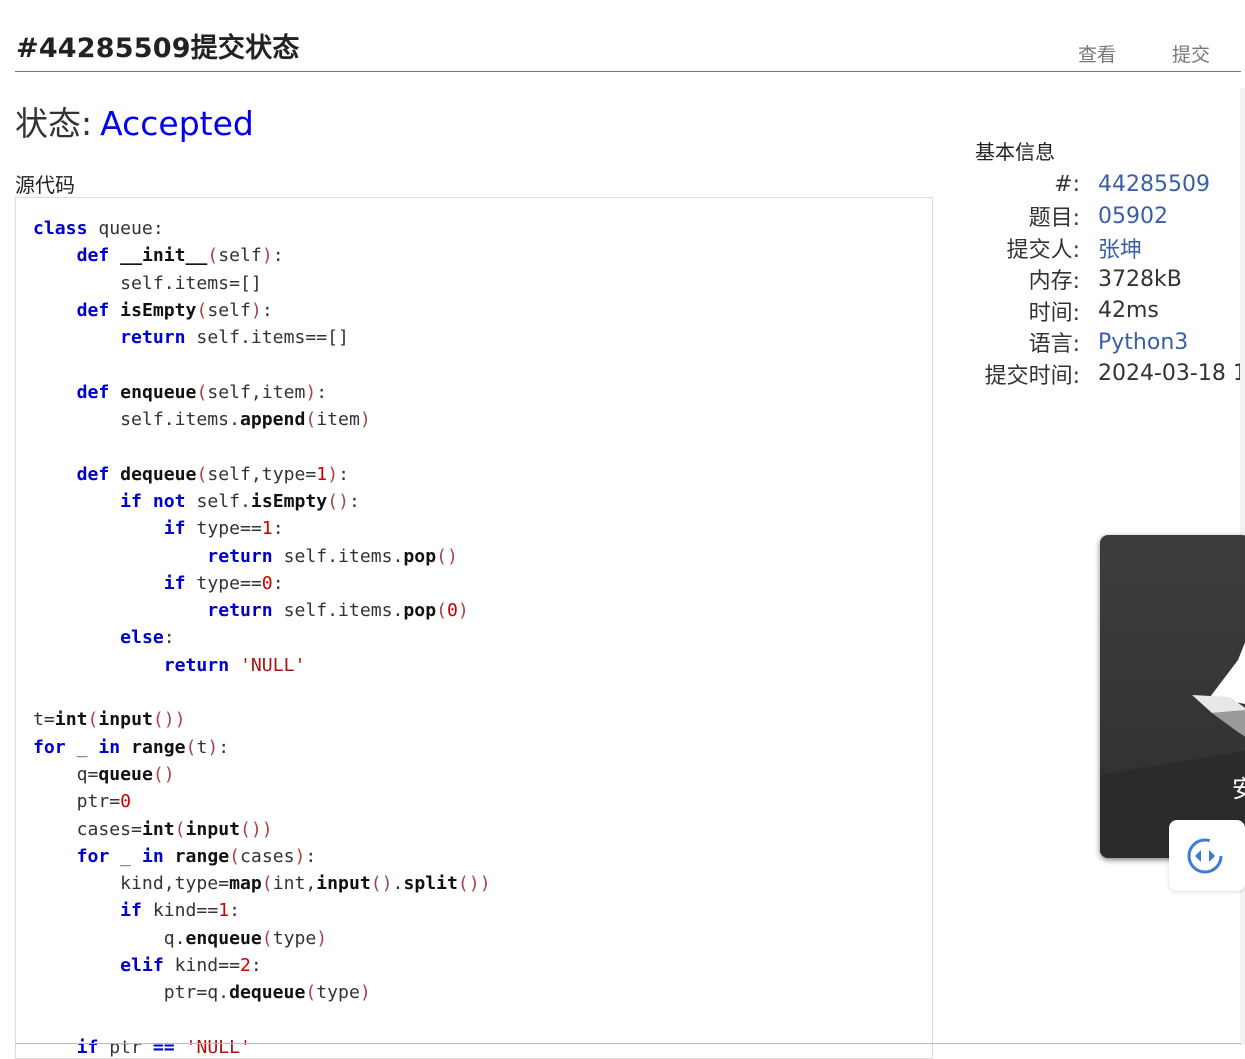  I want to click on info-label: 提交人:, so click(1043, 250).